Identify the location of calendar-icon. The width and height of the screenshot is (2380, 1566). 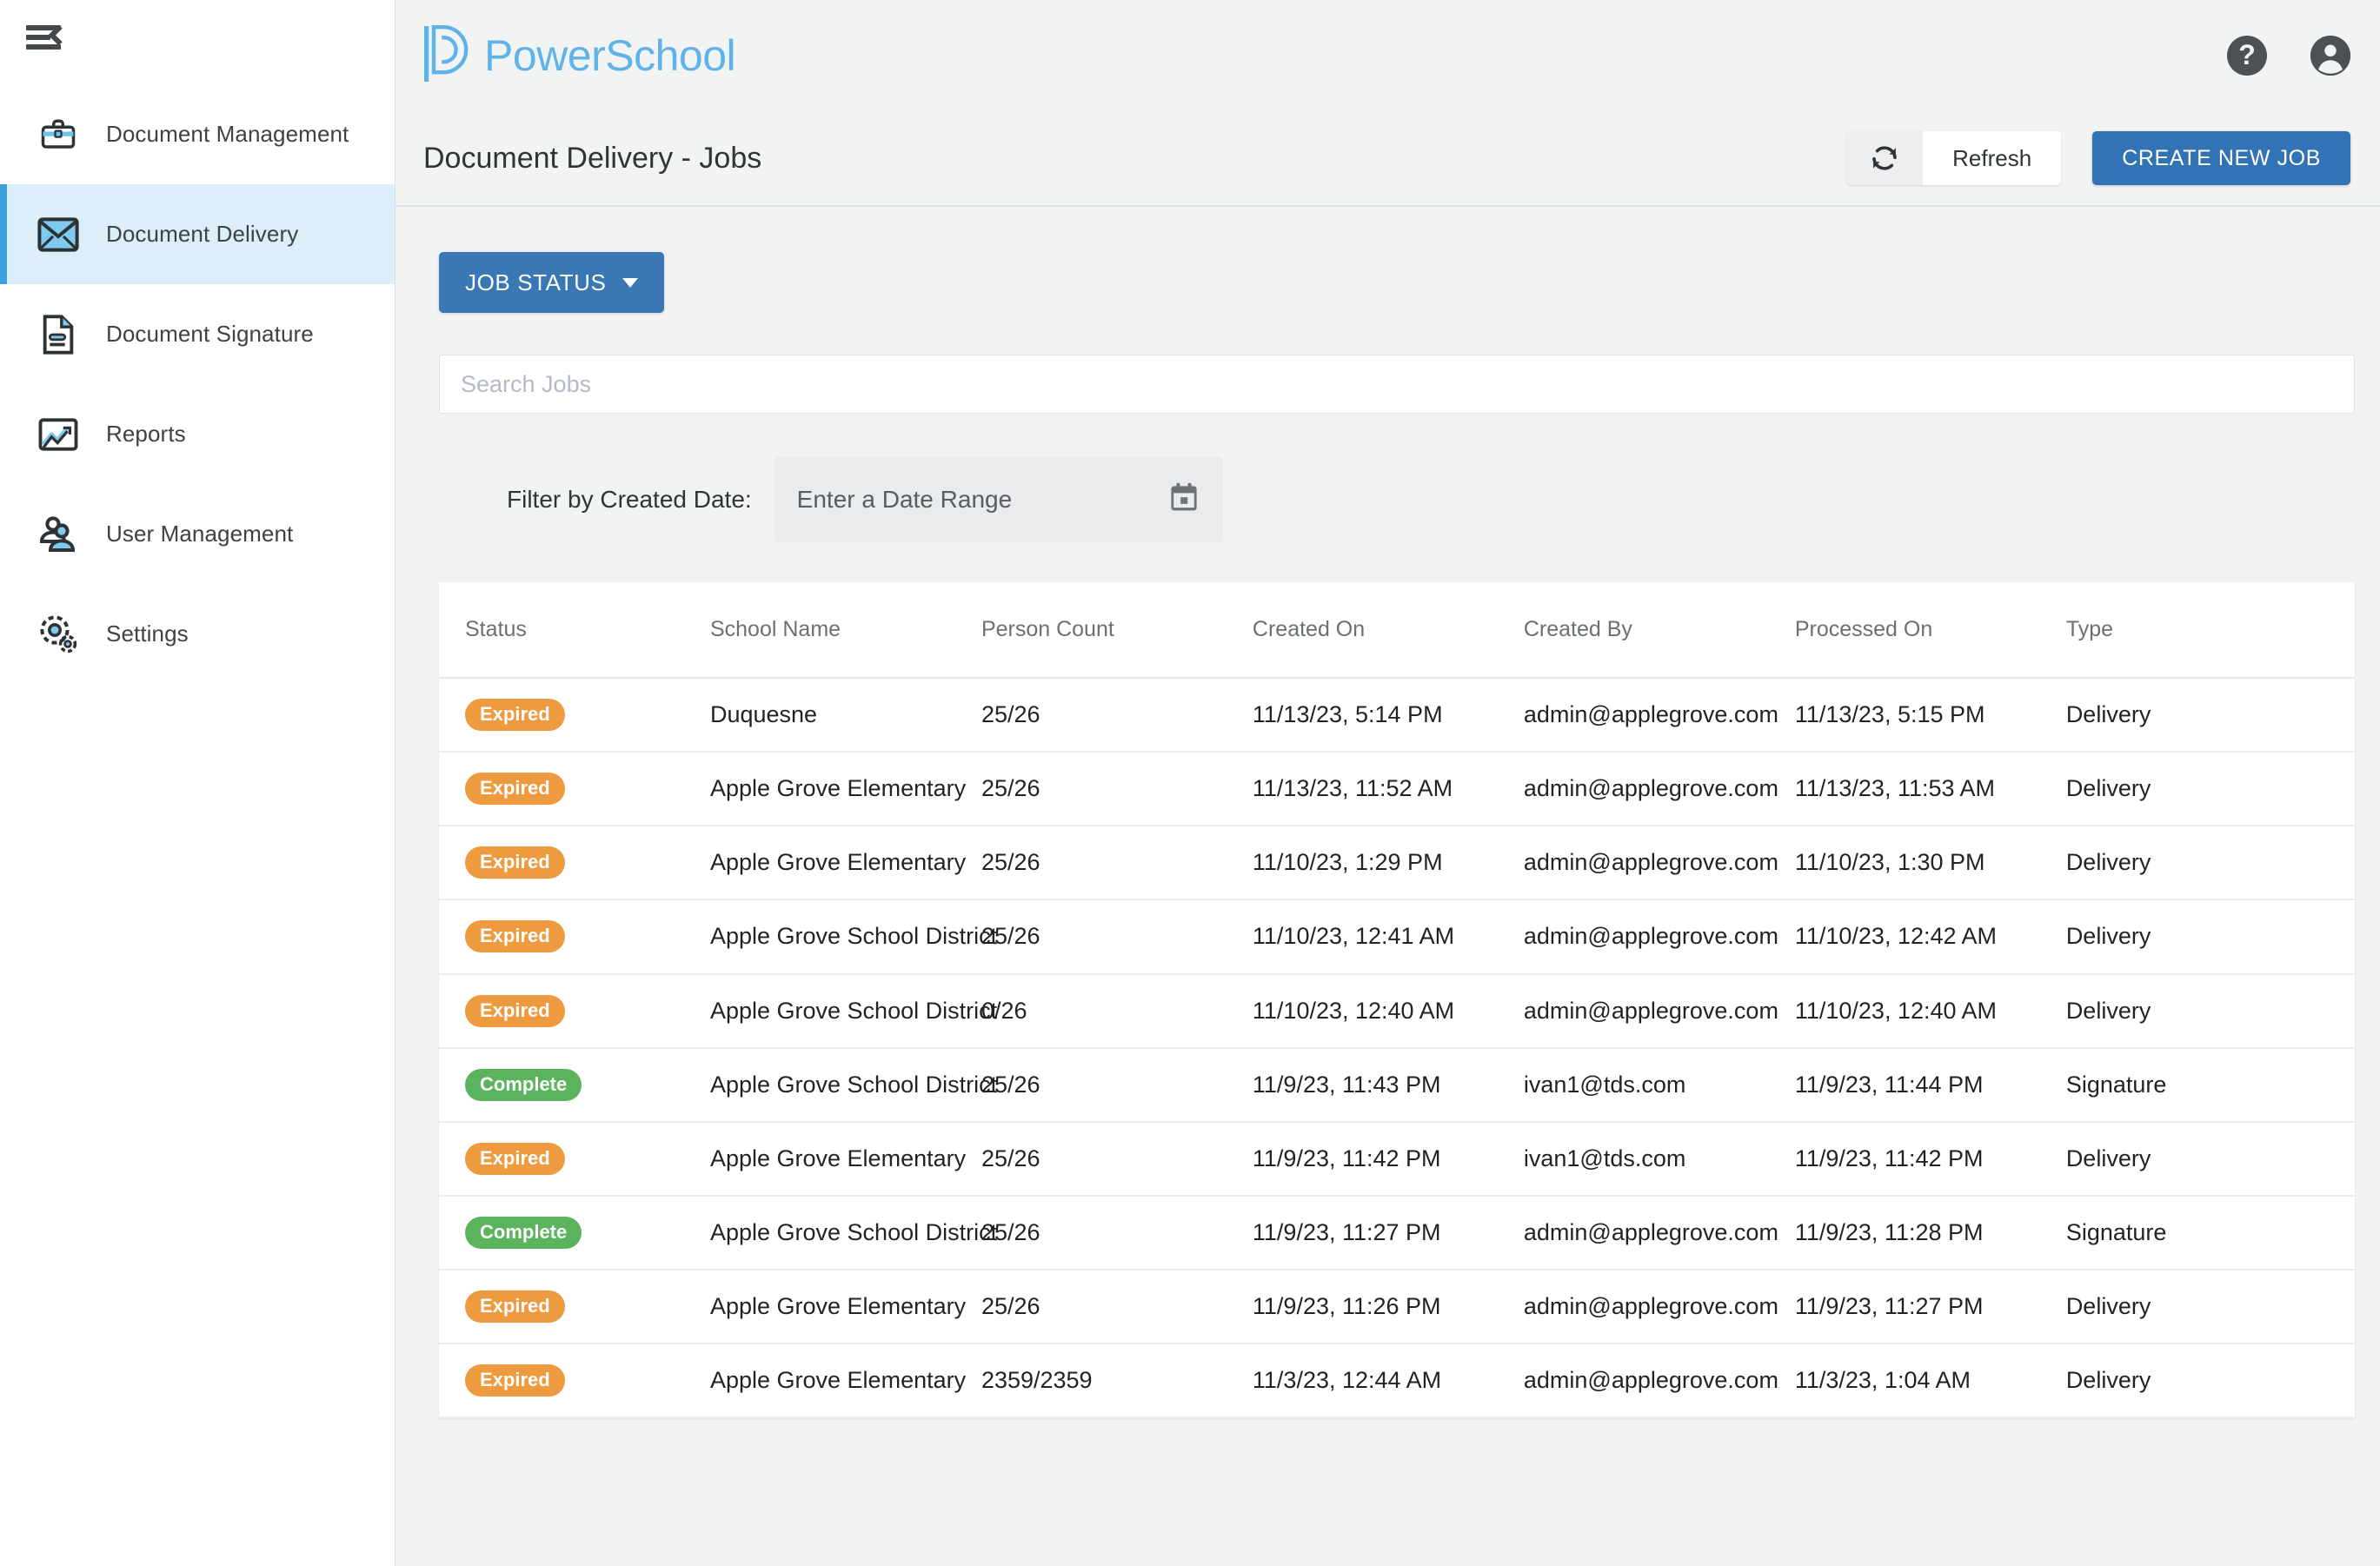
(1183, 501).